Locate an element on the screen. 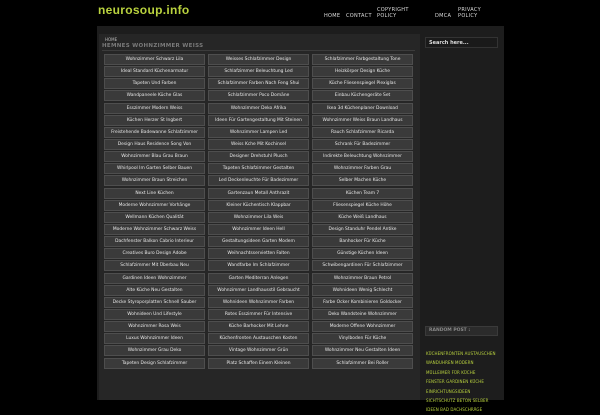  tag-link: Tapeten Design Schlafzimmer is located at coordinates (154, 363).